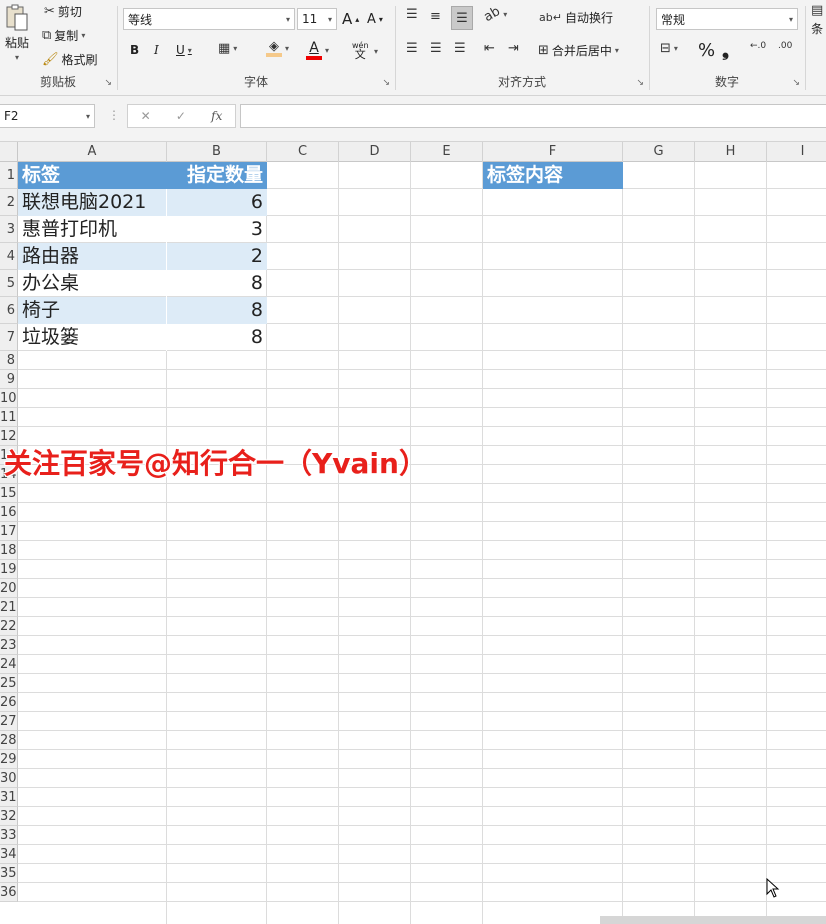 The image size is (826, 924). I want to click on row-header: 6, so click(9, 310).